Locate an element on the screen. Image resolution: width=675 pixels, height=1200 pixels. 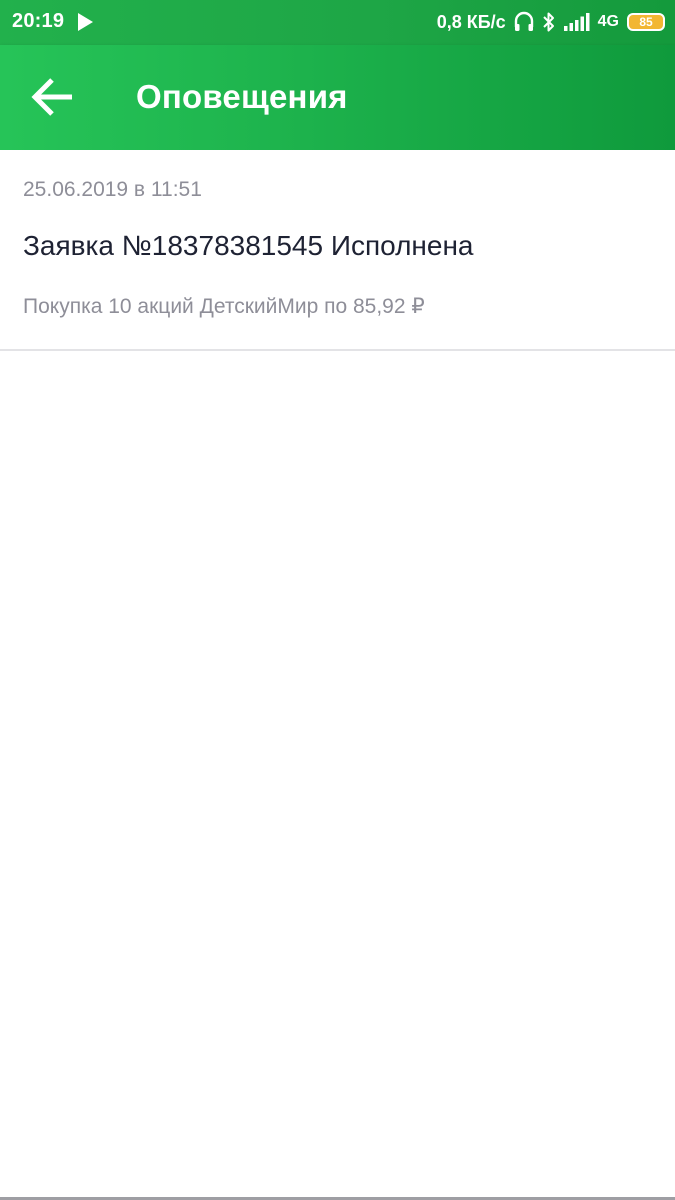
notification-title: Заявка №18378381545 Исполнена is located at coordinates (248, 245).